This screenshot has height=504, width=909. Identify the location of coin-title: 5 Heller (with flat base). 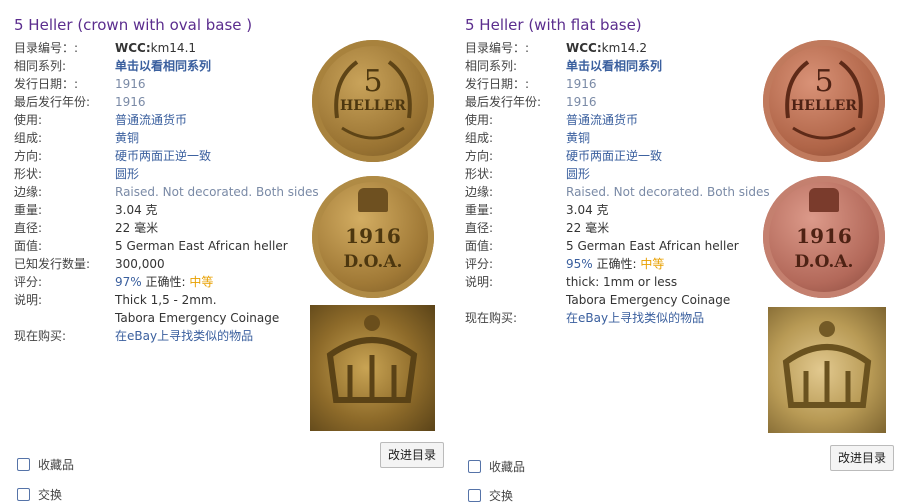
(553, 25).